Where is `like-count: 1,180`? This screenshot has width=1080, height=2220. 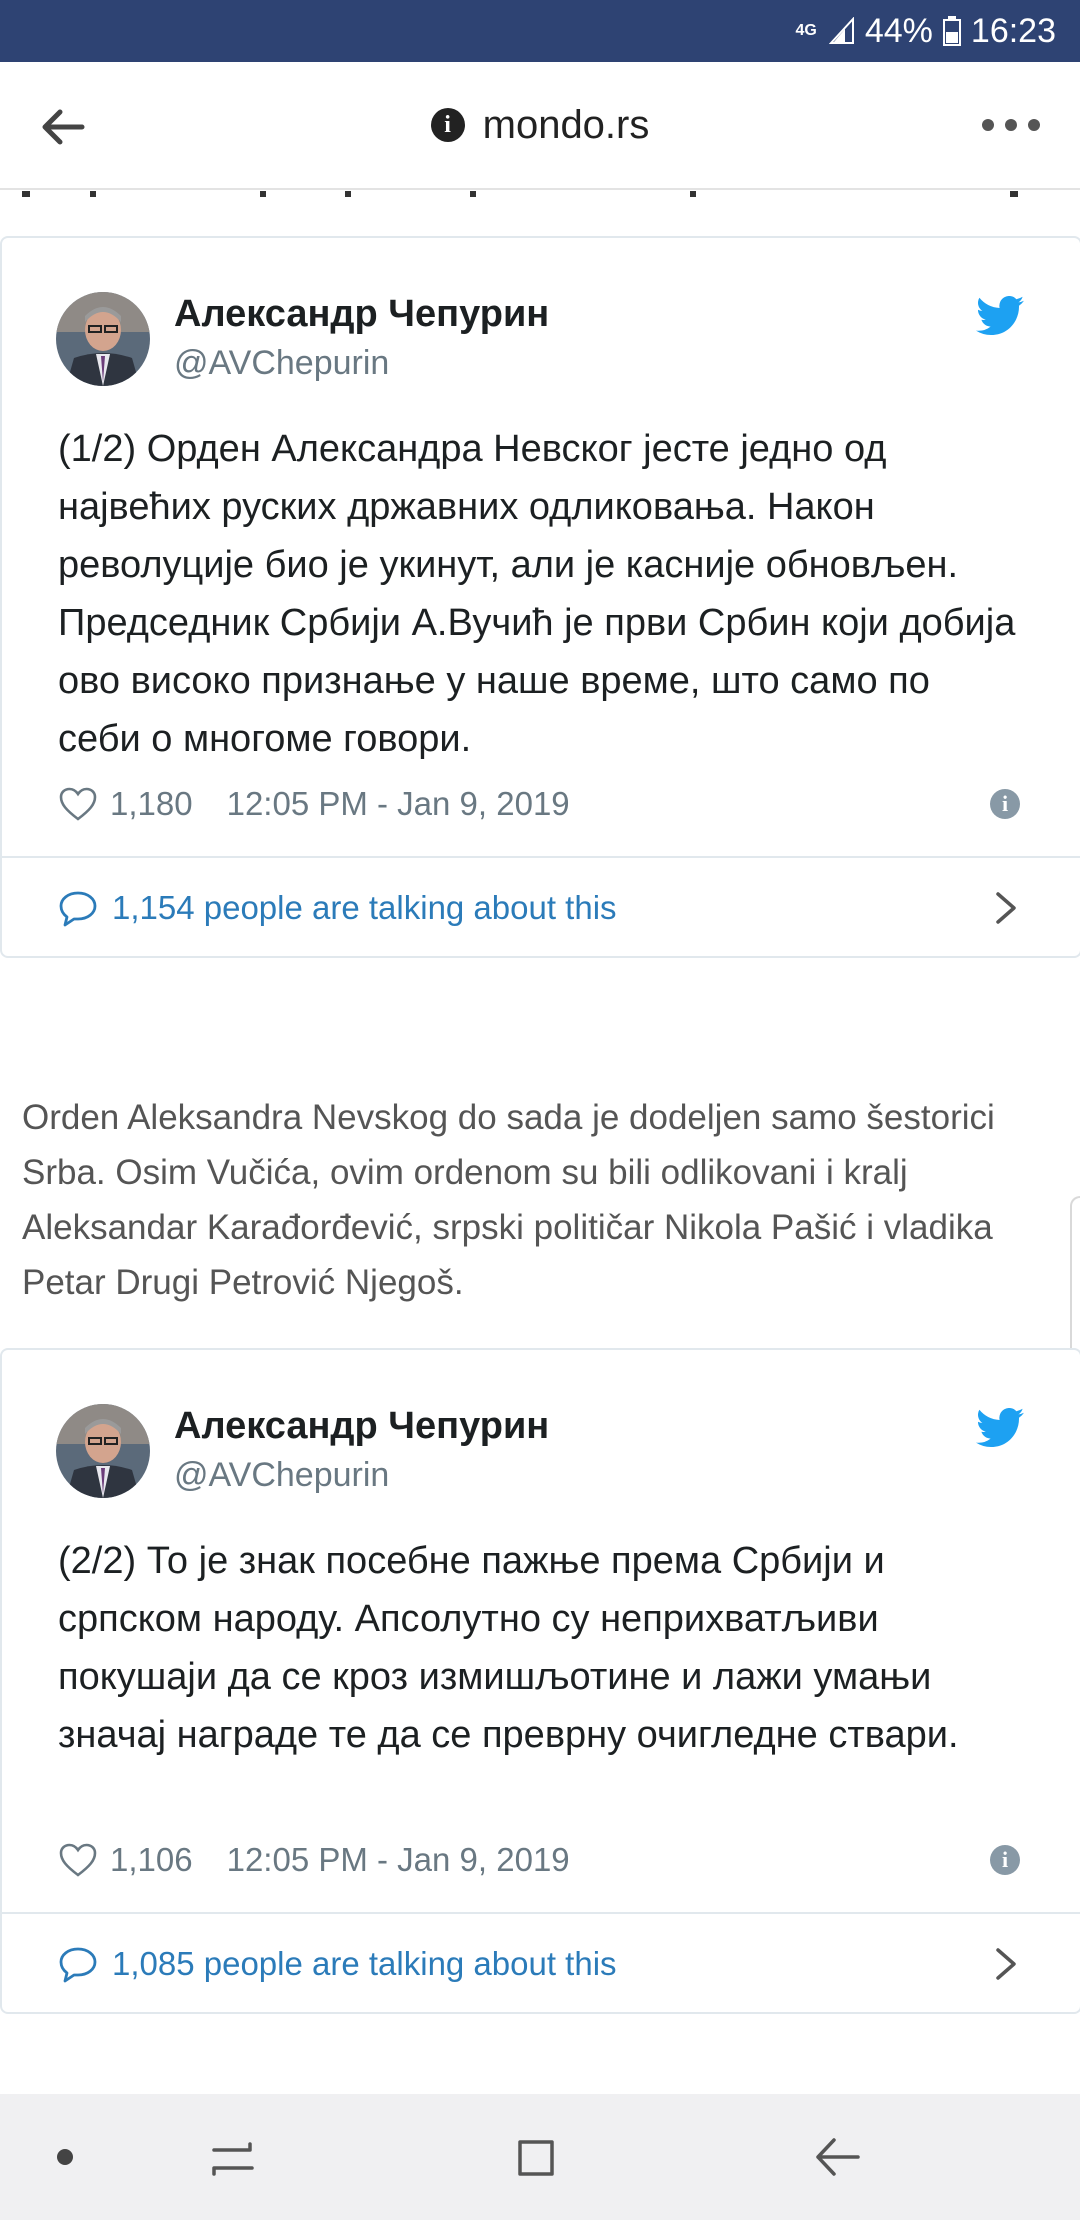 like-count: 1,180 is located at coordinates (151, 803).